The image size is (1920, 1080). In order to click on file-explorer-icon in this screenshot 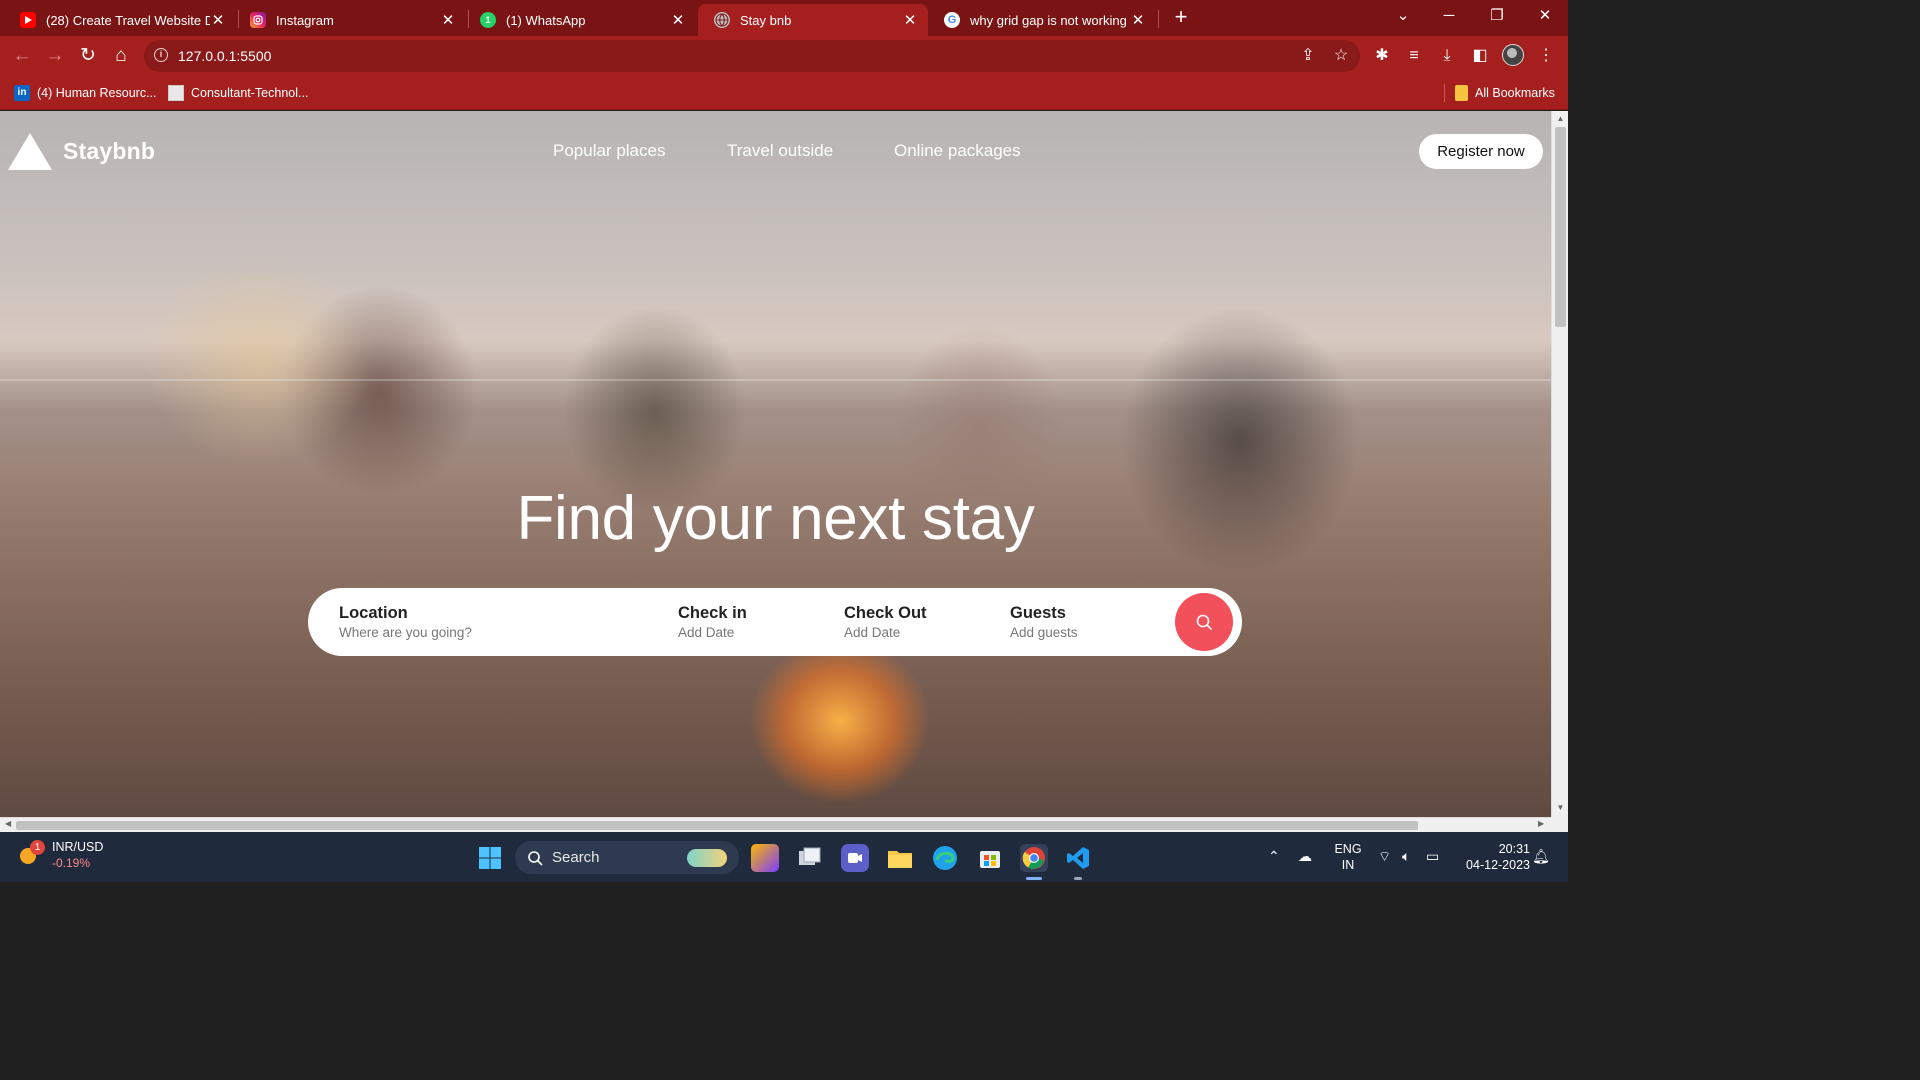, I will do `click(900, 858)`.